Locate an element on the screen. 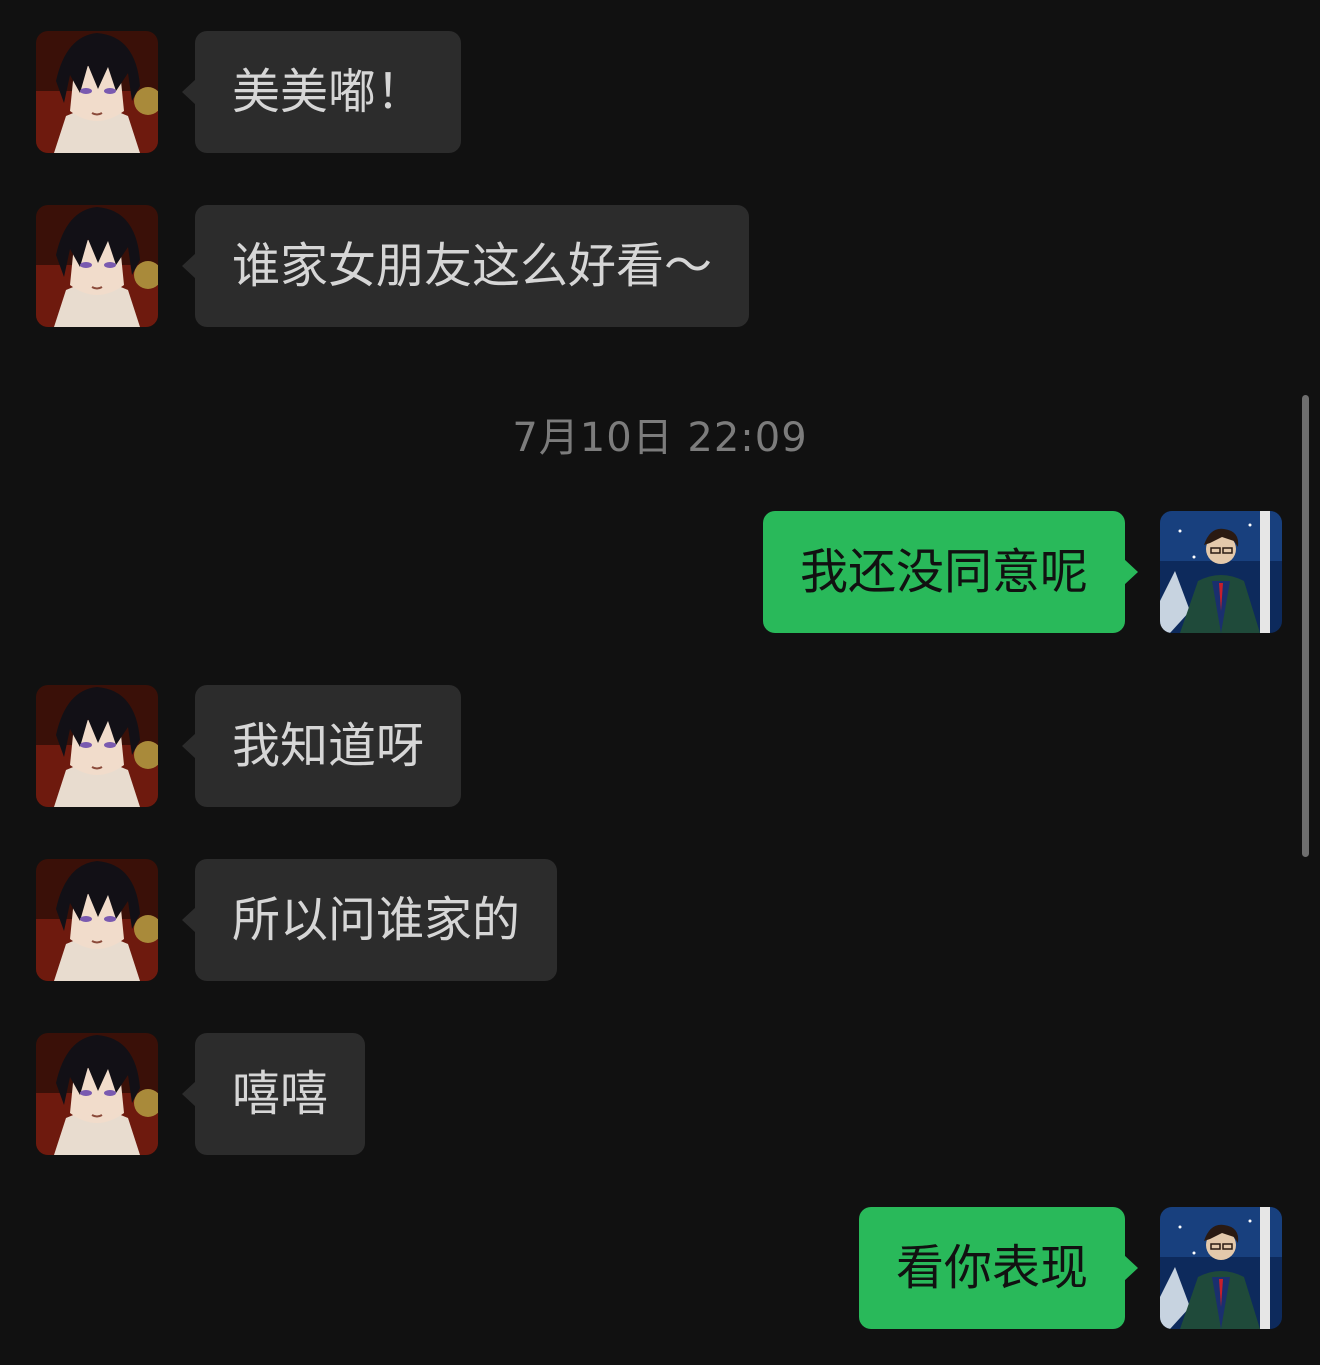 The image size is (1320, 1365). message-text: 谁家女朋友这么好看～ is located at coordinates (472, 266).